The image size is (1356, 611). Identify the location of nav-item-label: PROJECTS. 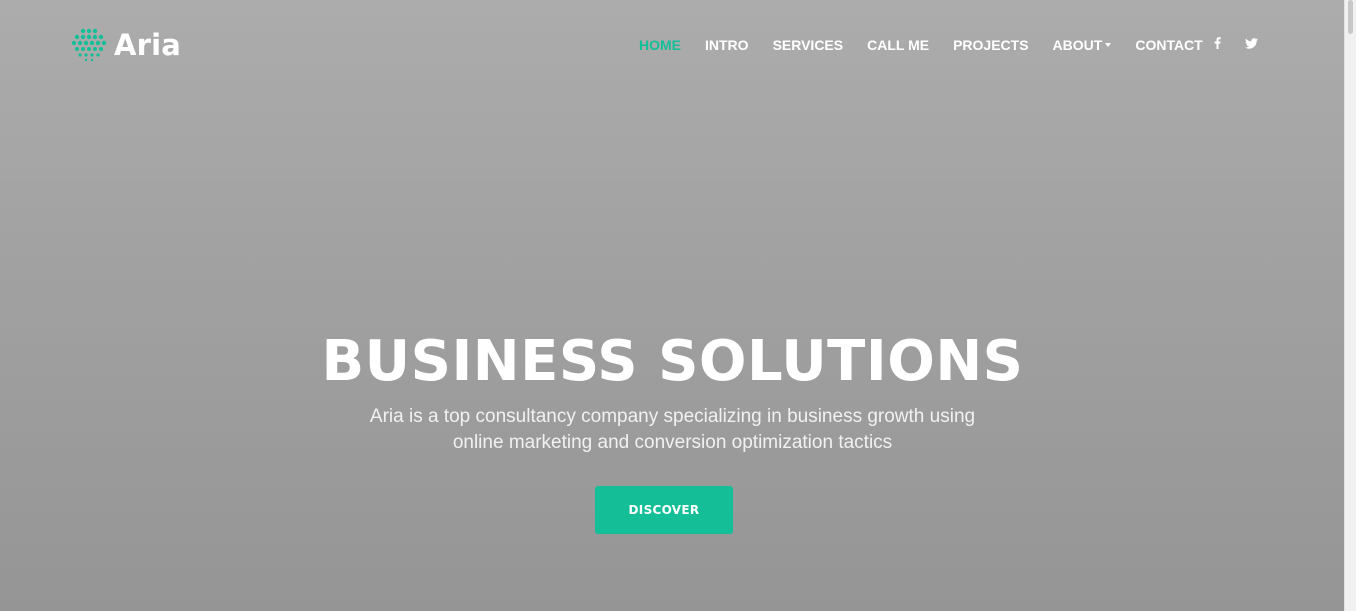
(991, 45).